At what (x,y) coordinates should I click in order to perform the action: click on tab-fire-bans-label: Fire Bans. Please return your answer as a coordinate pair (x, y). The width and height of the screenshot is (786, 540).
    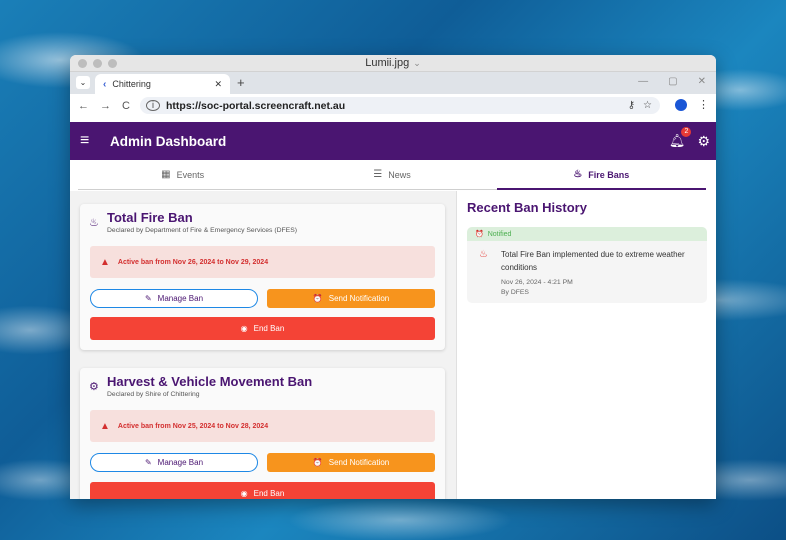
    Looking at the image, I should click on (609, 174).